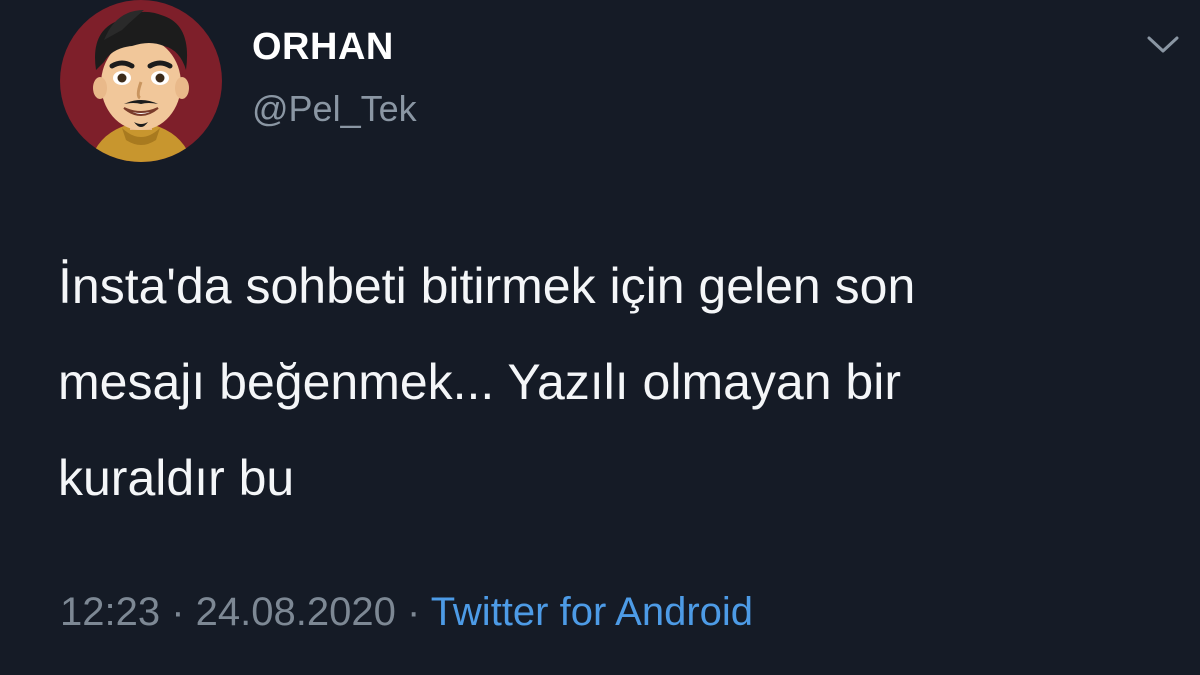 This screenshot has width=1200, height=675. Describe the element at coordinates (592, 612) in the screenshot. I see `tweet-source-link: Twitter for Android` at that location.